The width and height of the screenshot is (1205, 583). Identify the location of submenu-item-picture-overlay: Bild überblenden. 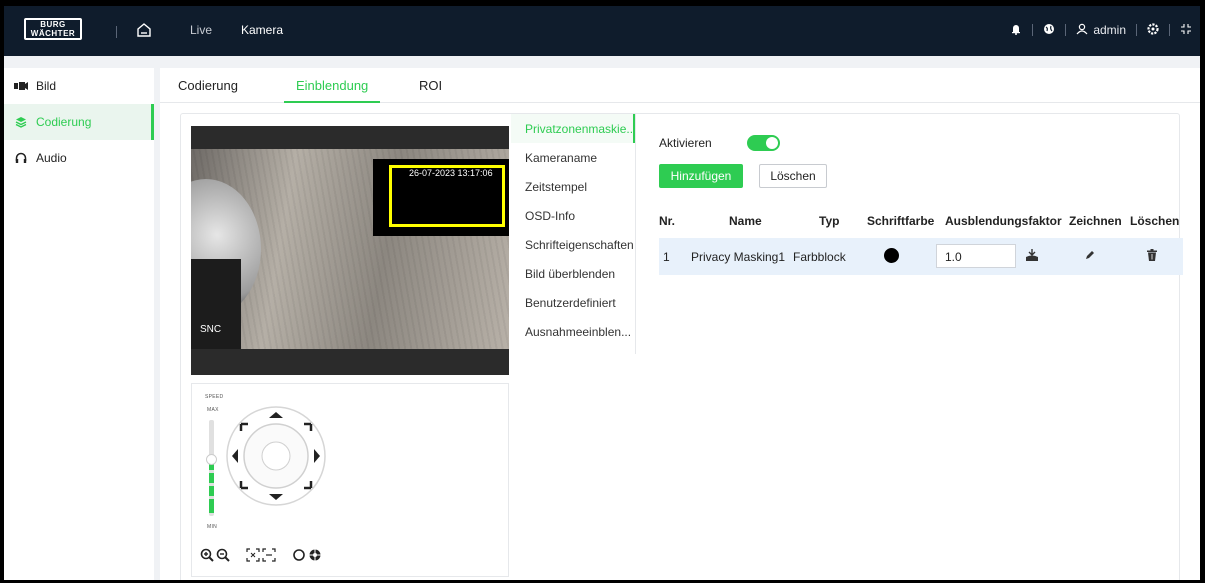
(573, 273).